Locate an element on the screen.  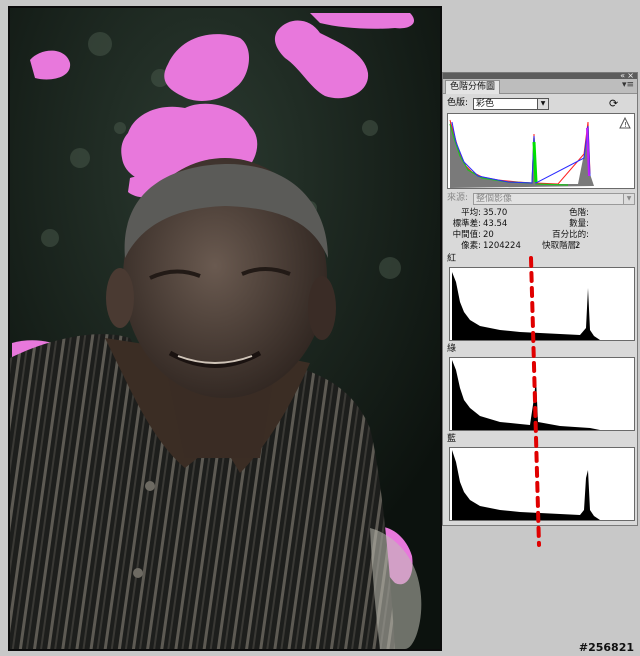
histogram-green-graph is located at coordinates (526, 395).